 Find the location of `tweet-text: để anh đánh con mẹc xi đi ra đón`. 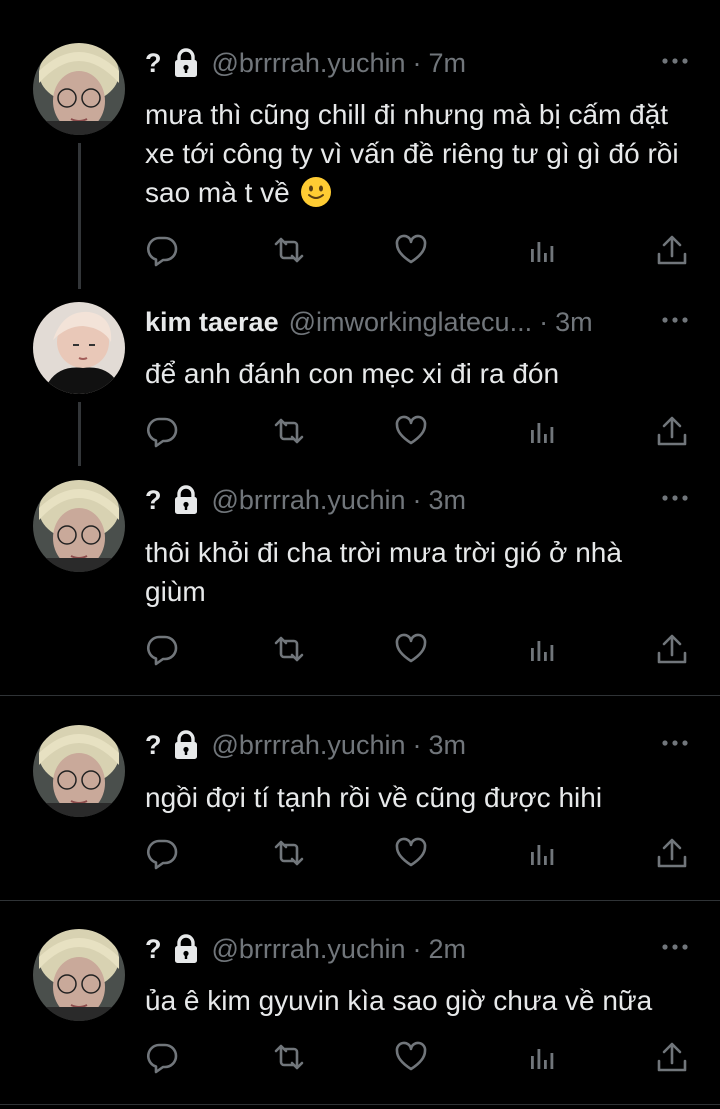

tweet-text: để anh đánh con mẹc xi đi ra đón is located at coordinates (352, 373).